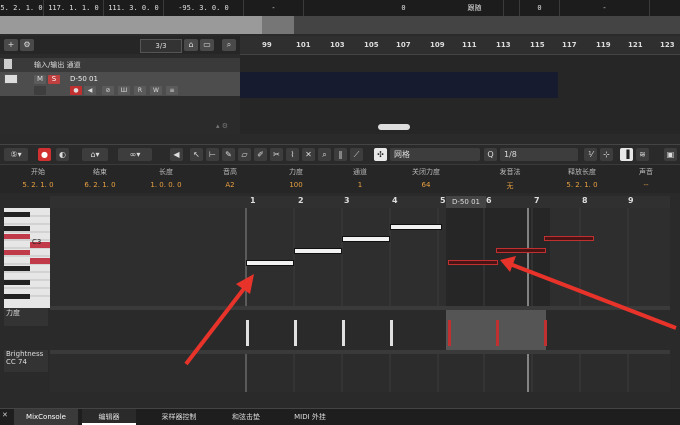  Describe the element at coordinates (245, 284) in the screenshot. I see `arrow-head-icon` at that location.